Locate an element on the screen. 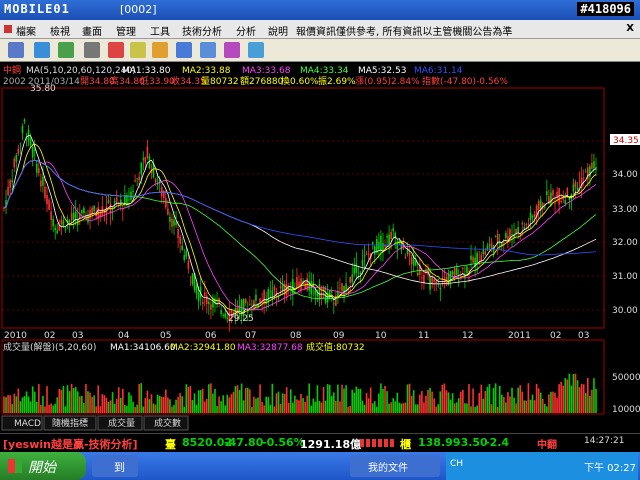 This screenshot has width=640, height=480. fill-icon is located at coordinates (160, 50).